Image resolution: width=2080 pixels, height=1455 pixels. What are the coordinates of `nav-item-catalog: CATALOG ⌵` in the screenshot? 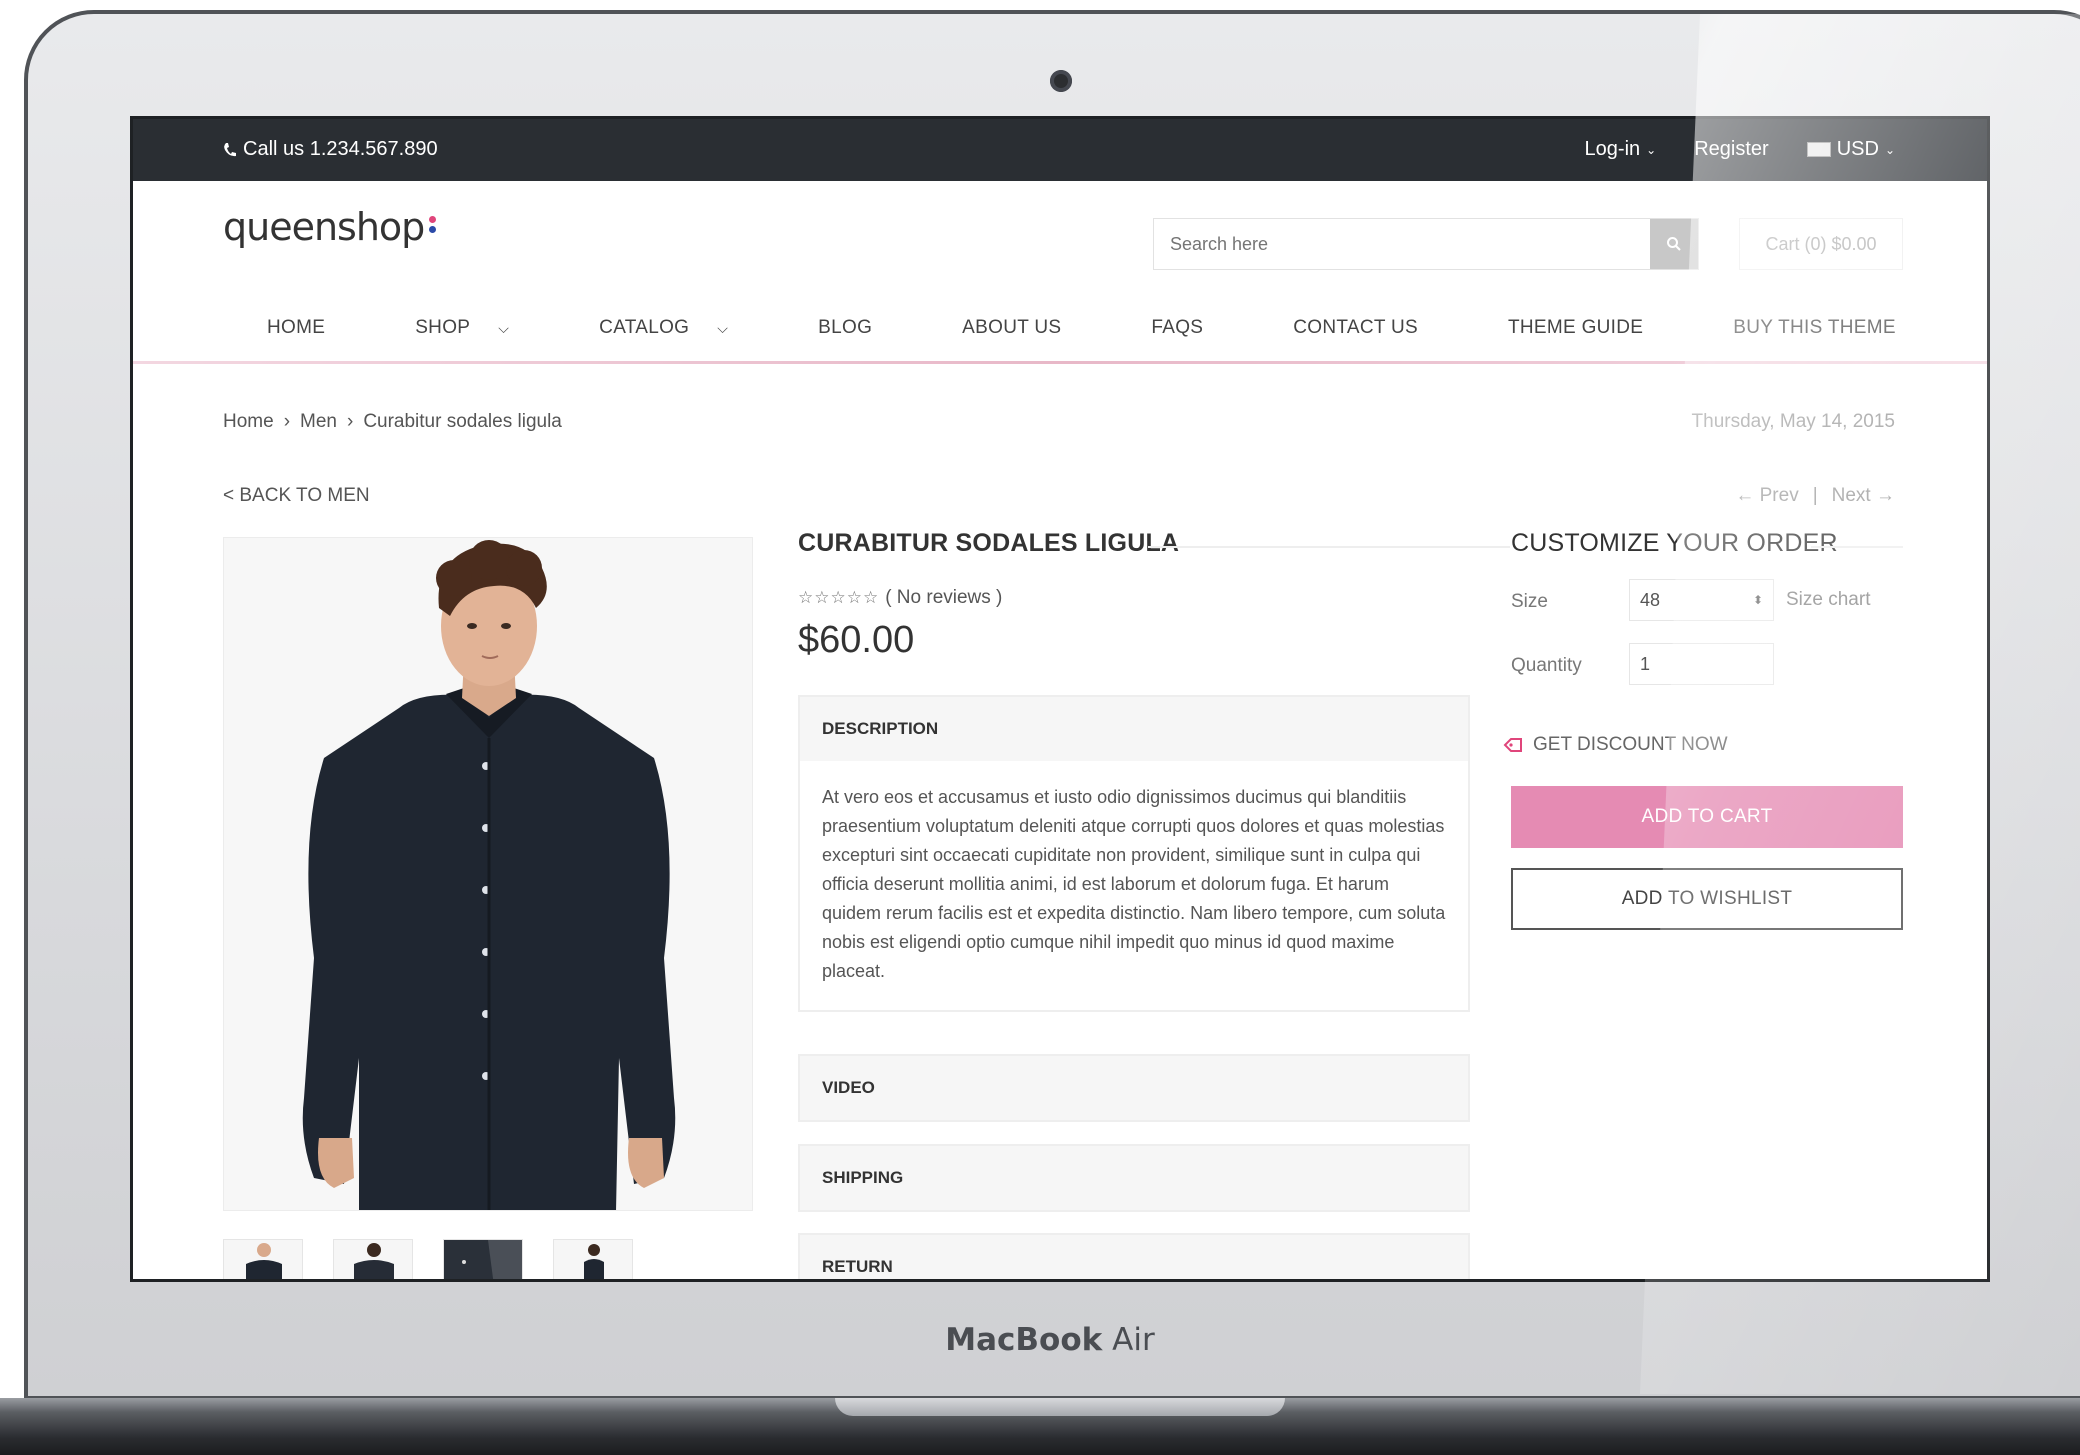 It's located at (641, 328).